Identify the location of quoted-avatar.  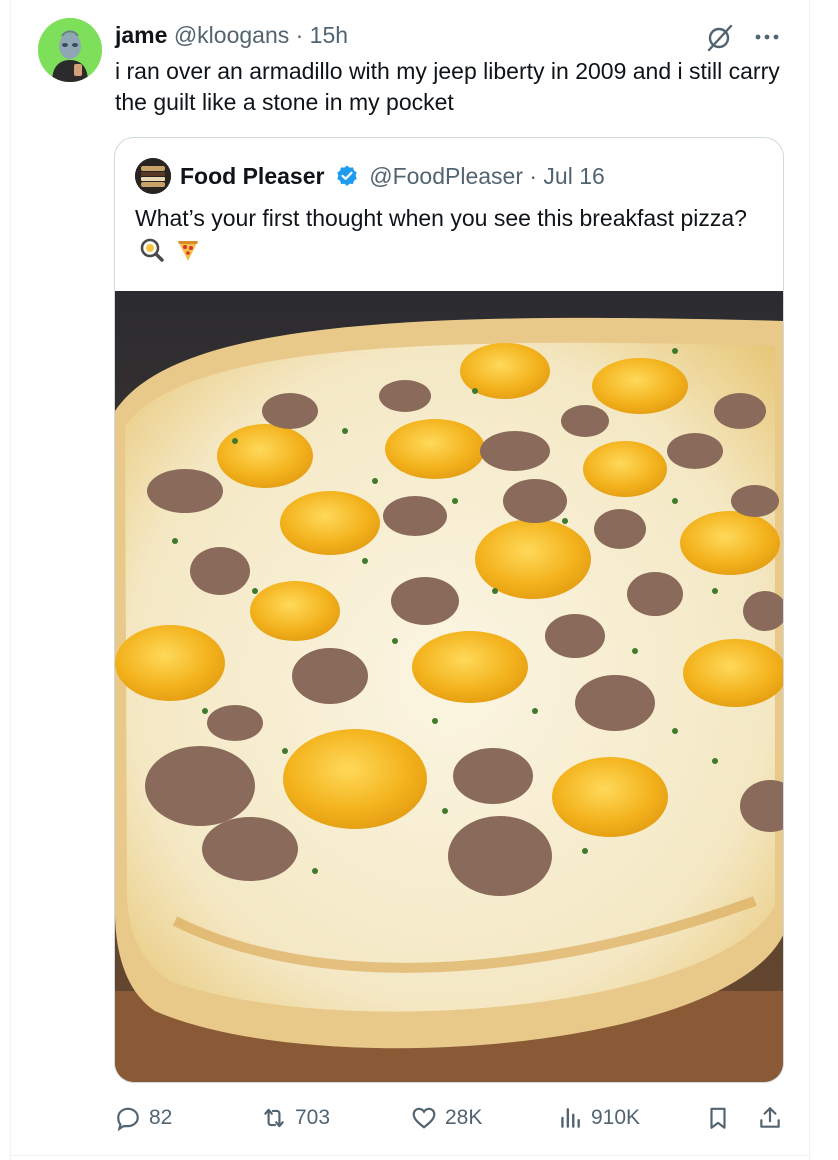
(153, 176).